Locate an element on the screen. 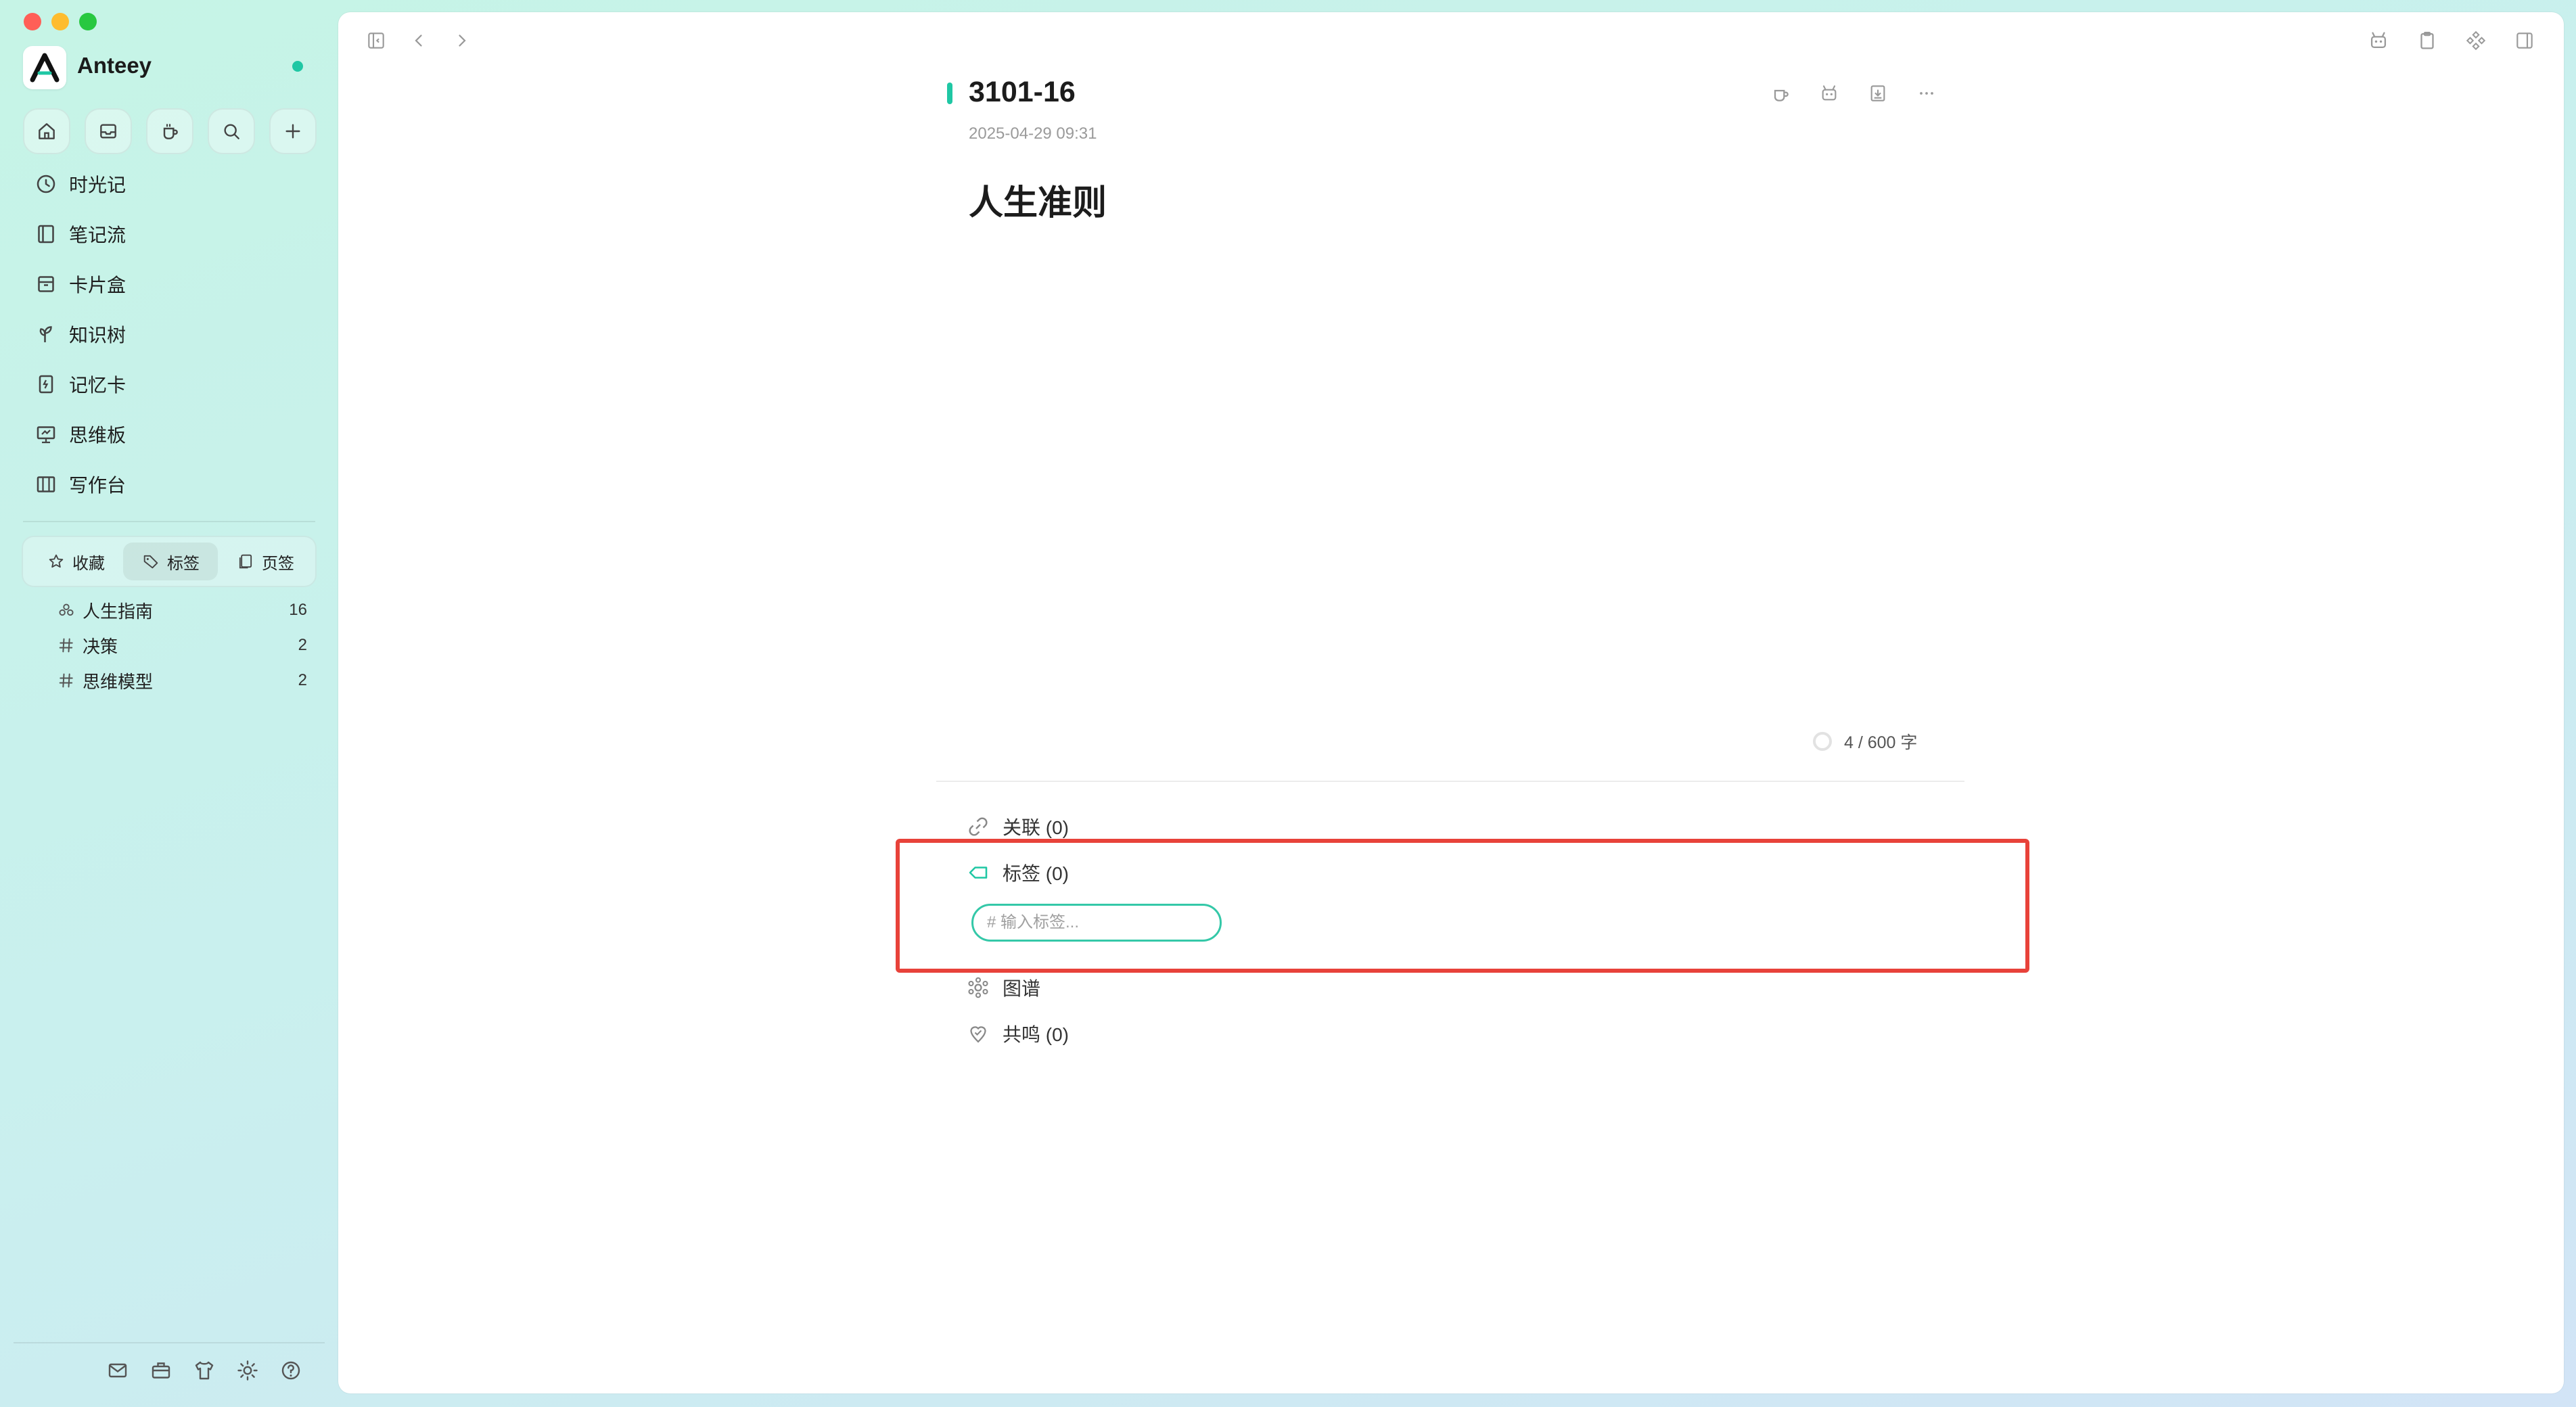 The width and height of the screenshot is (2576, 1407). flashcard-icon is located at coordinates (46, 384).